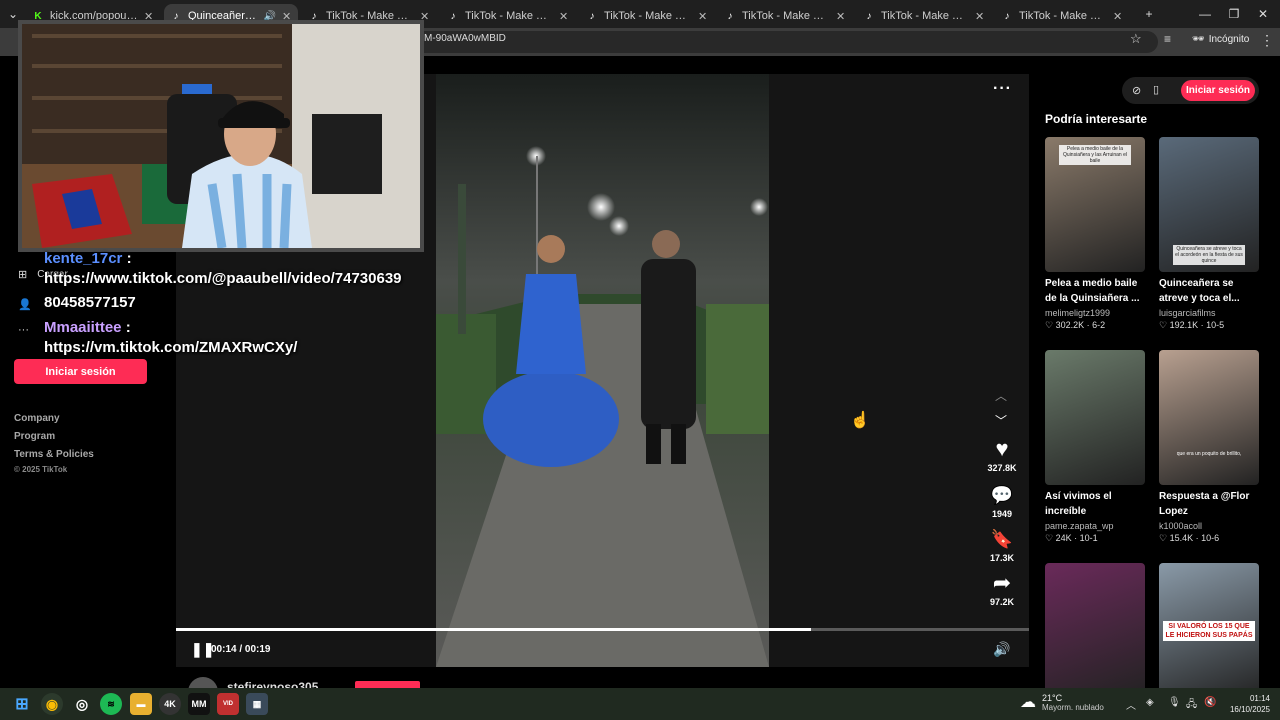 The height and width of the screenshot is (720, 1280). Describe the element at coordinates (1267, 40) in the screenshot. I see `browser-menu-icon: ⋮` at that location.